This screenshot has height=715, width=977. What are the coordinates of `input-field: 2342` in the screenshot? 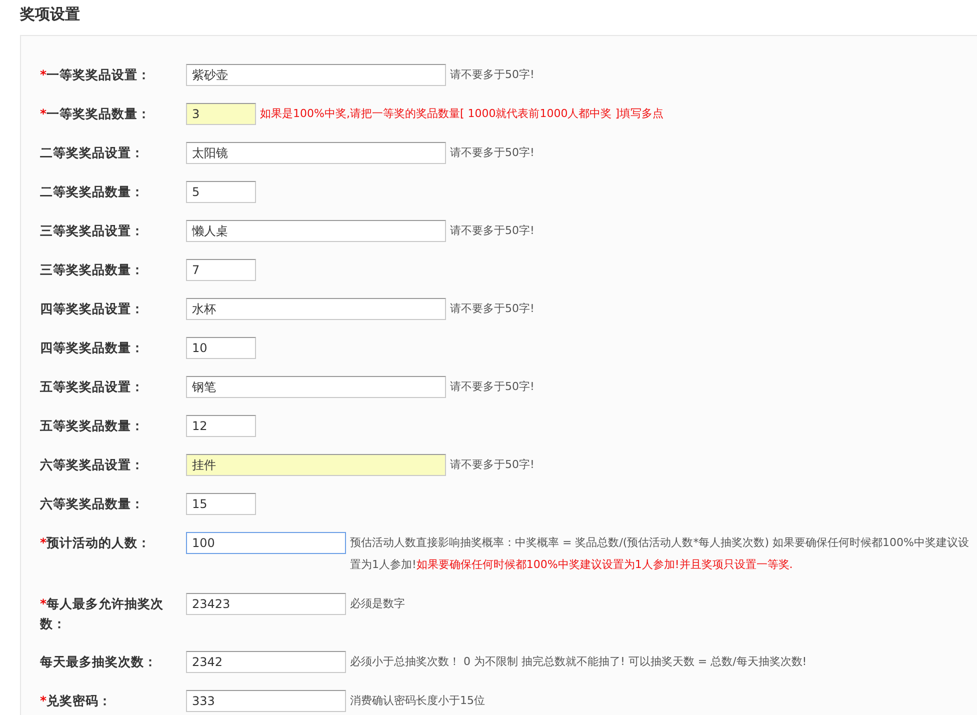 It's located at (266, 662).